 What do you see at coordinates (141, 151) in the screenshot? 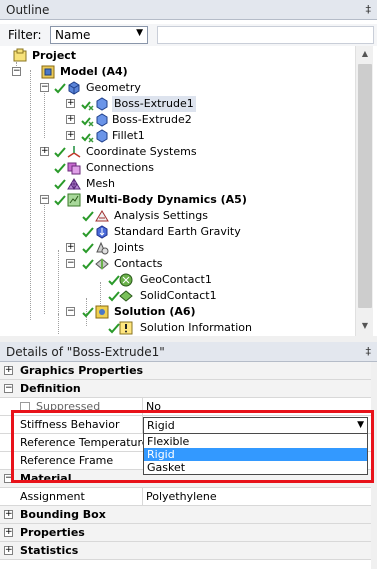
I see `tree-item-label: Coordinate Systems` at bounding box center [141, 151].